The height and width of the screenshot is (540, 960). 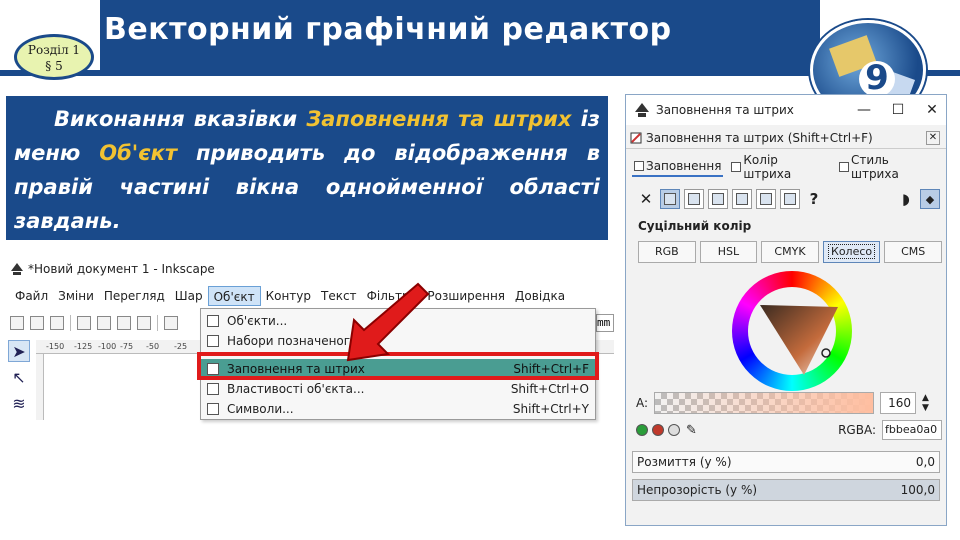 I want to click on alpha-spinner-icon: ▲ ▼, so click(x=925, y=403).